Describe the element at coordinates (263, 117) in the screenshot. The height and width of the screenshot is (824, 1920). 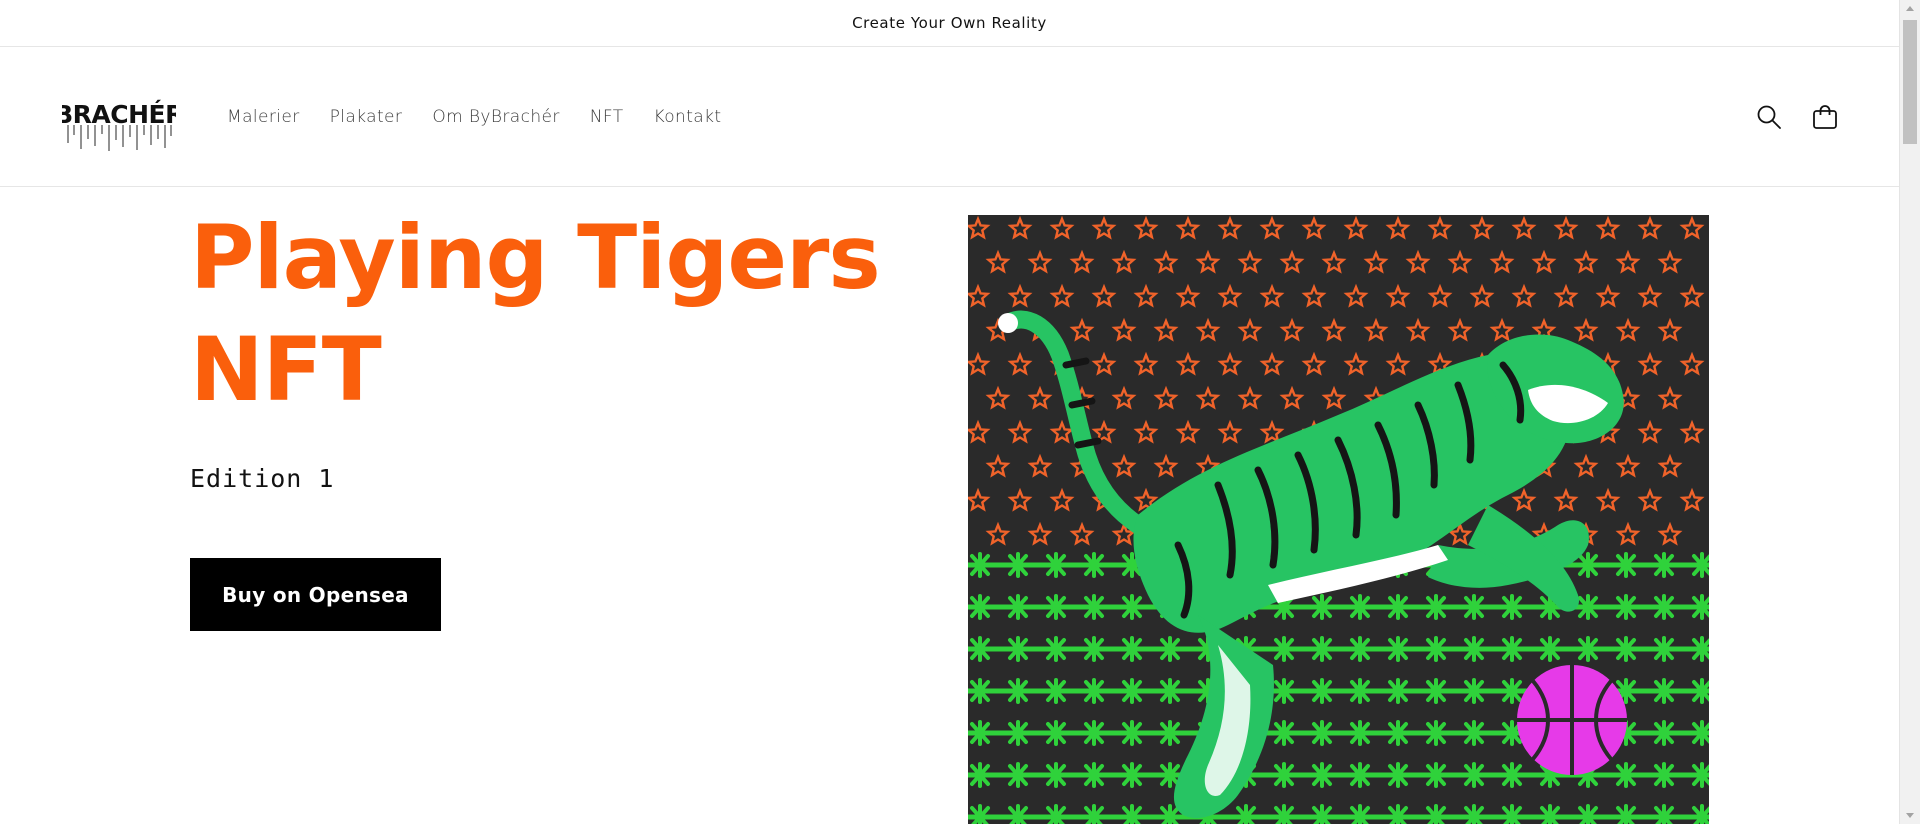
I see `nav-item-malerier: Malerier` at that location.